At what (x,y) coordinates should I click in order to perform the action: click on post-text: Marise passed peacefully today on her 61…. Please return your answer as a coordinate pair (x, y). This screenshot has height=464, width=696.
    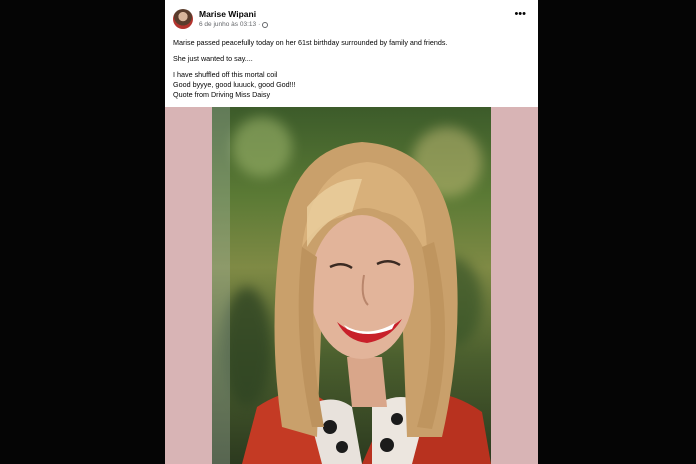
    Looking at the image, I should click on (351, 69).